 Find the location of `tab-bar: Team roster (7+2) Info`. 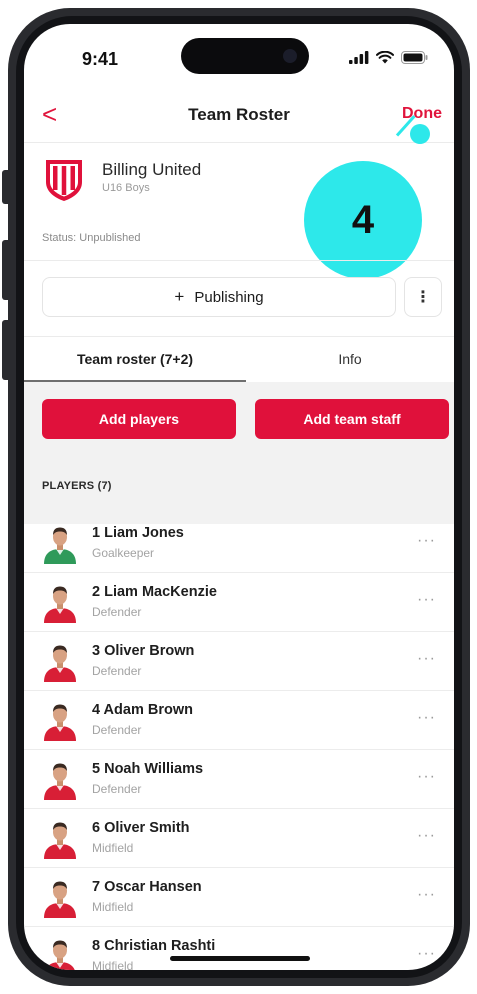

tab-bar: Team roster (7+2) Info is located at coordinates (239, 359).